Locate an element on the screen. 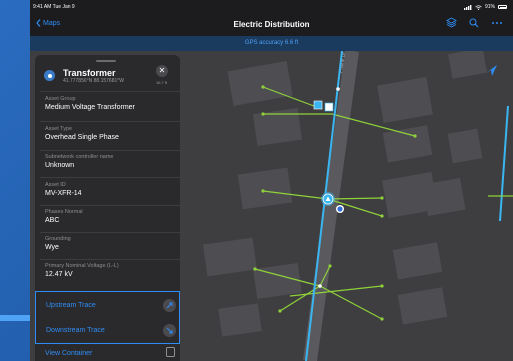  upstream-trace-label: Upstream Trace is located at coordinates (71, 305).